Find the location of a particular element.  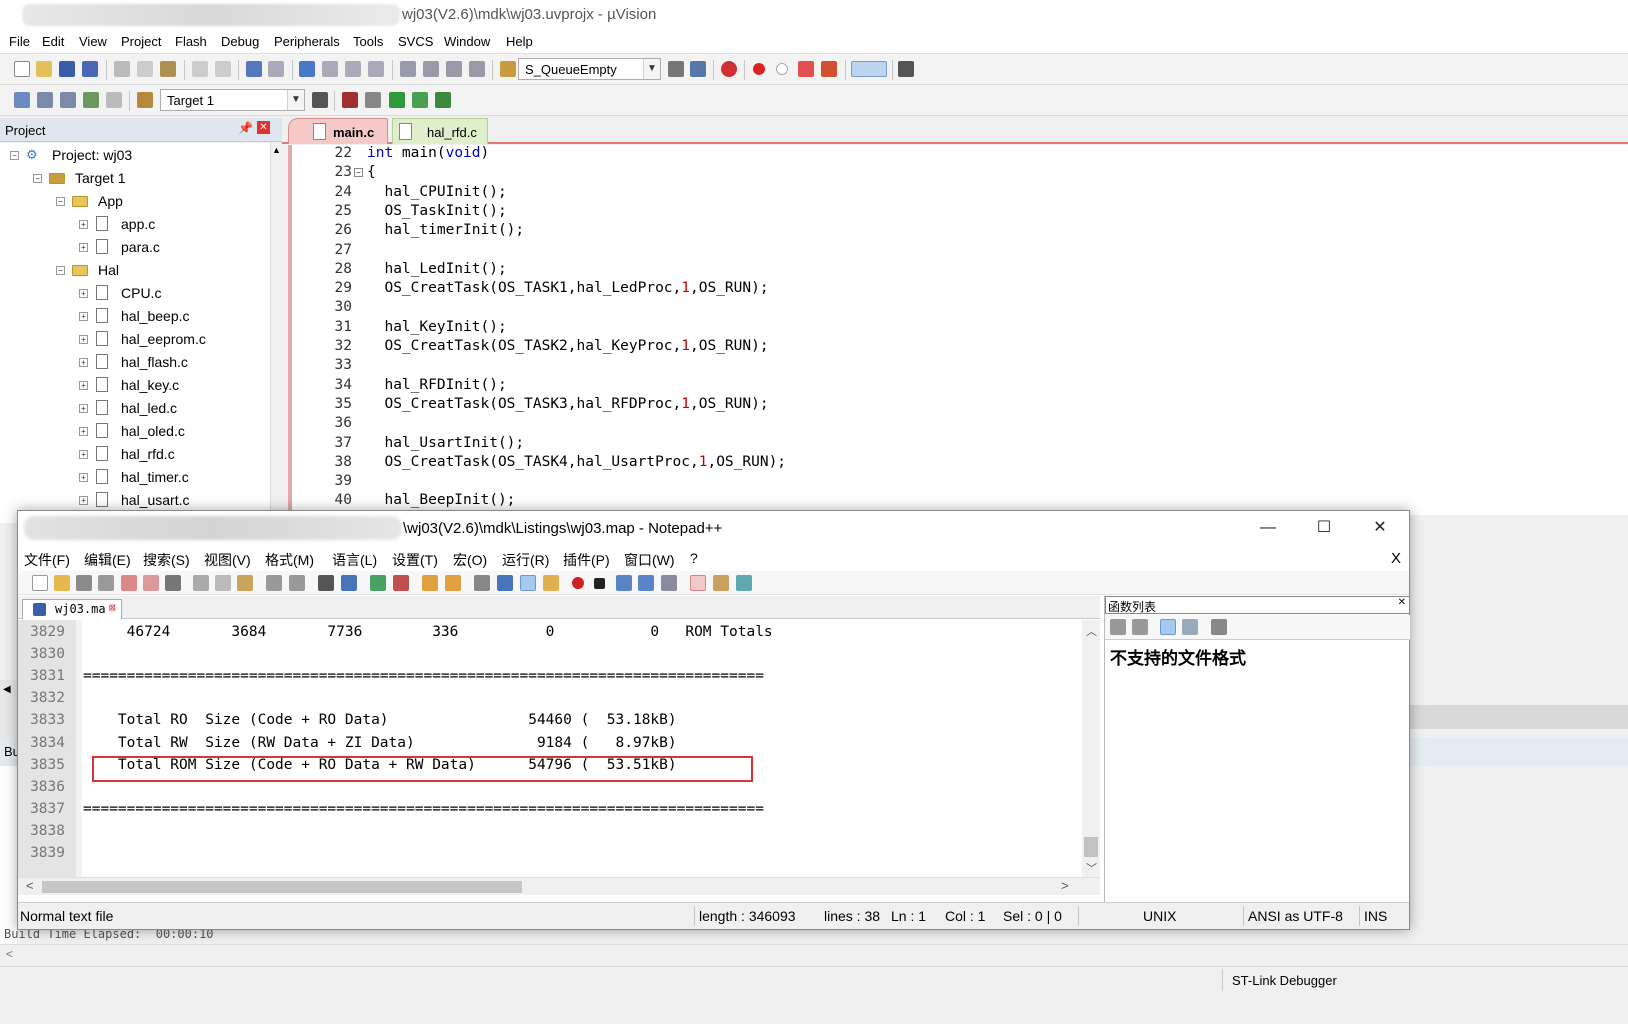

incremental-find-icon is located at coordinates (698, 69).